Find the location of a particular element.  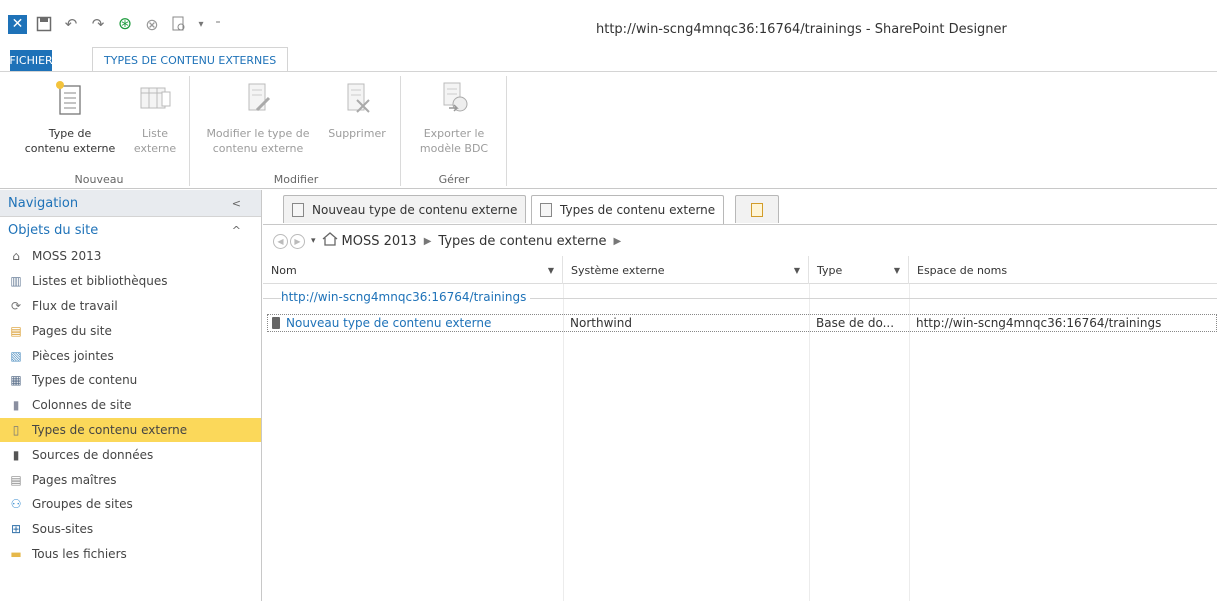

tab-types-de-contenu-externes: TYPES DE CONTENU EXTERNES is located at coordinates (190, 59).